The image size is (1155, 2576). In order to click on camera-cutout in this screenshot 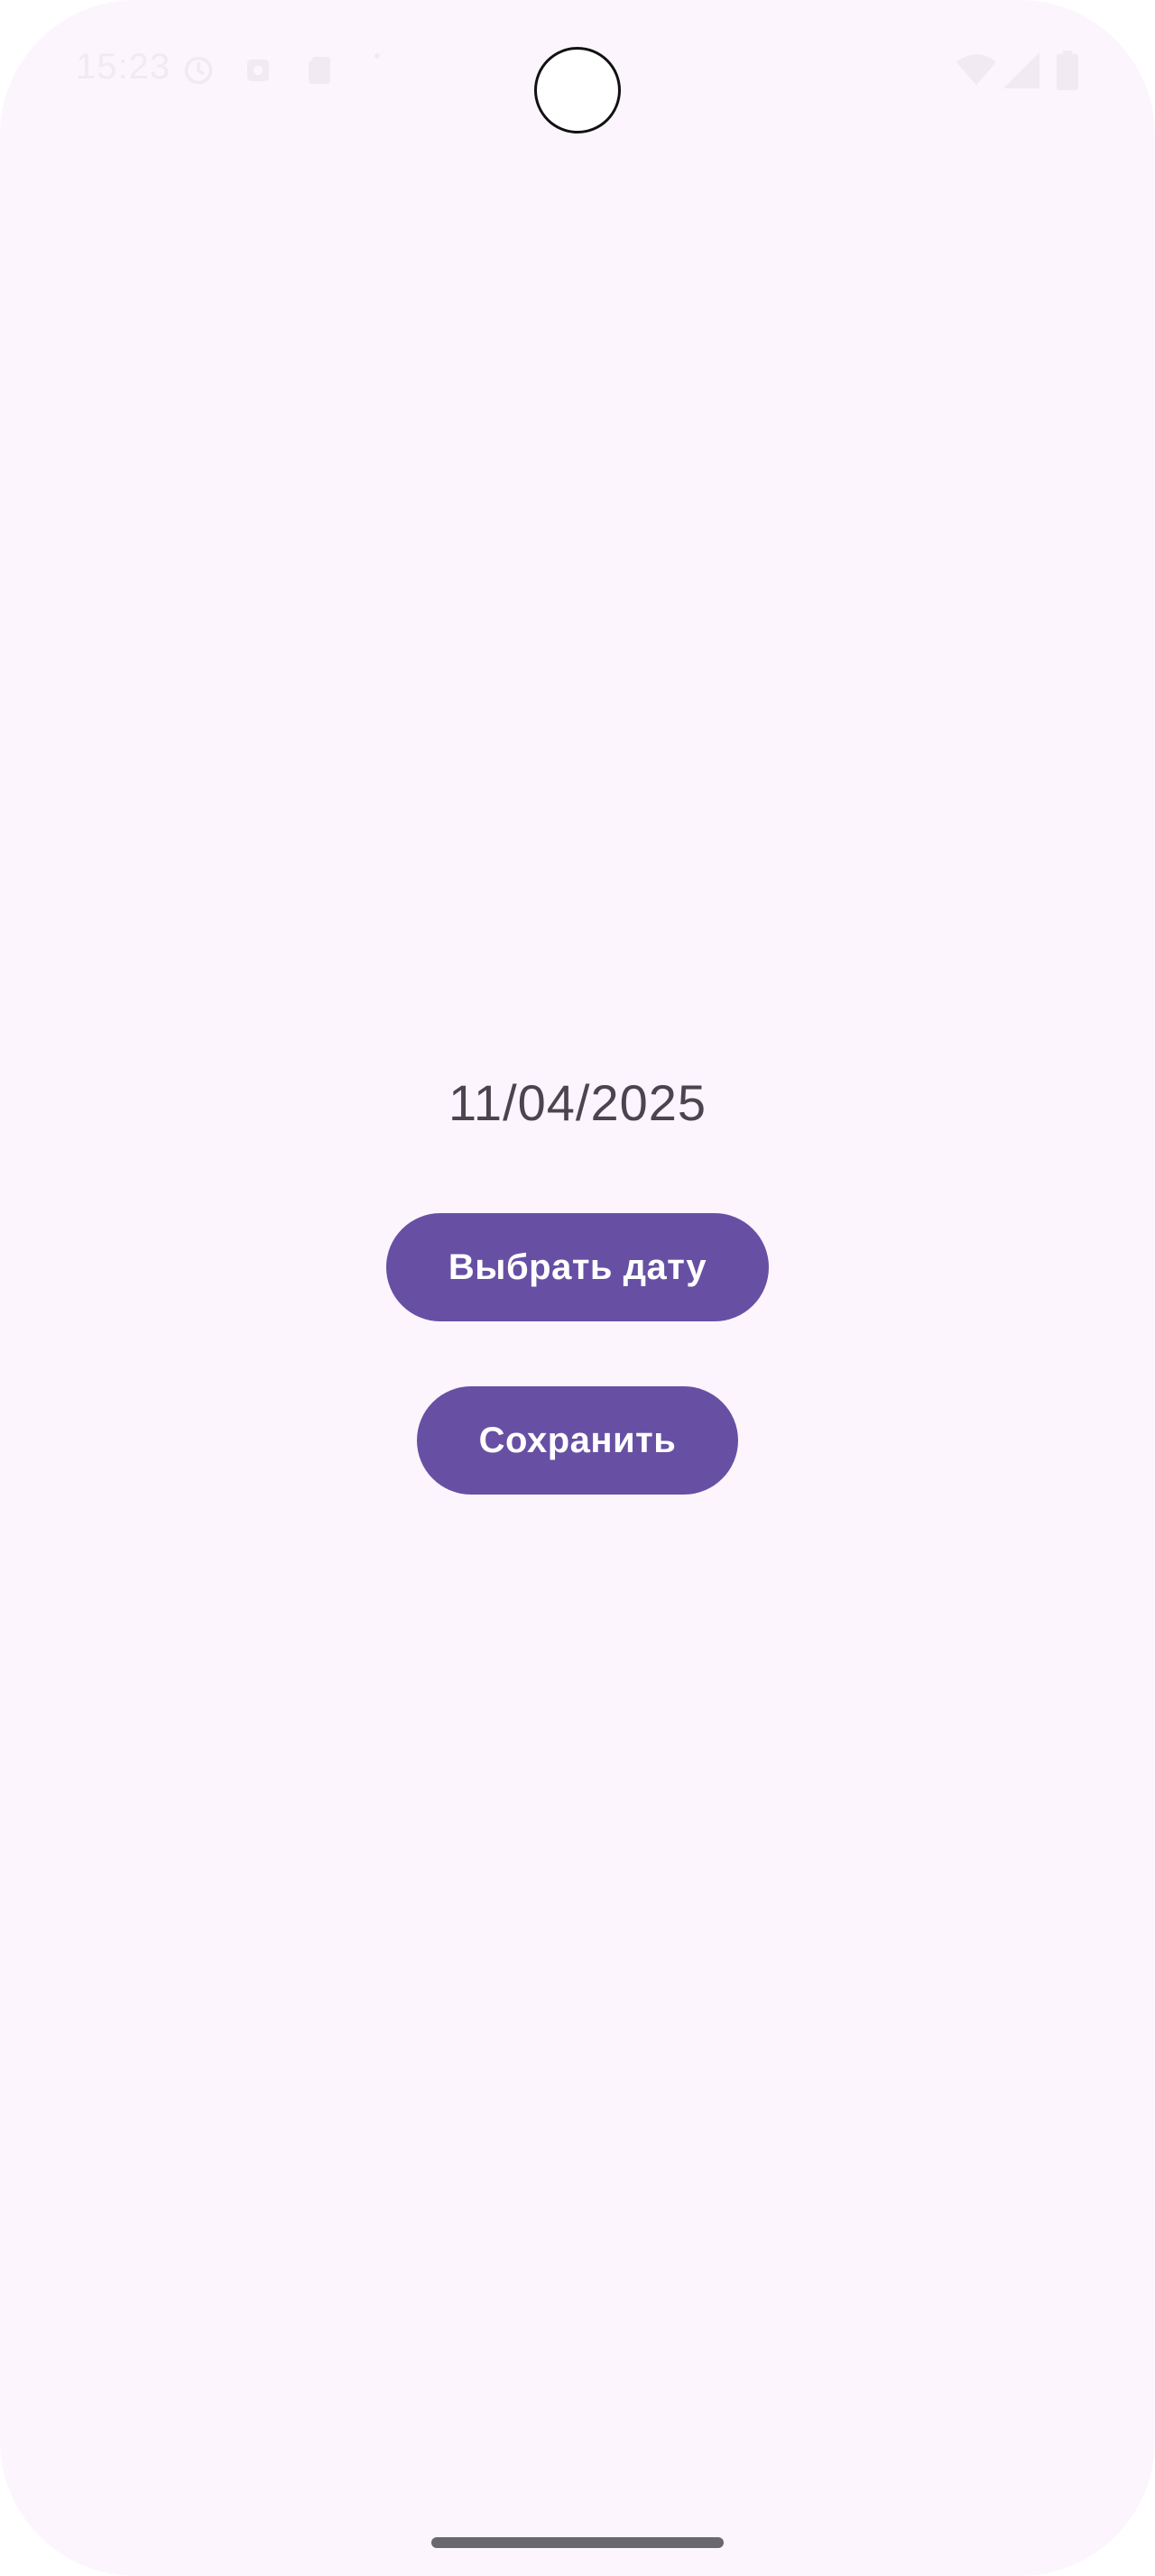, I will do `click(577, 90)`.